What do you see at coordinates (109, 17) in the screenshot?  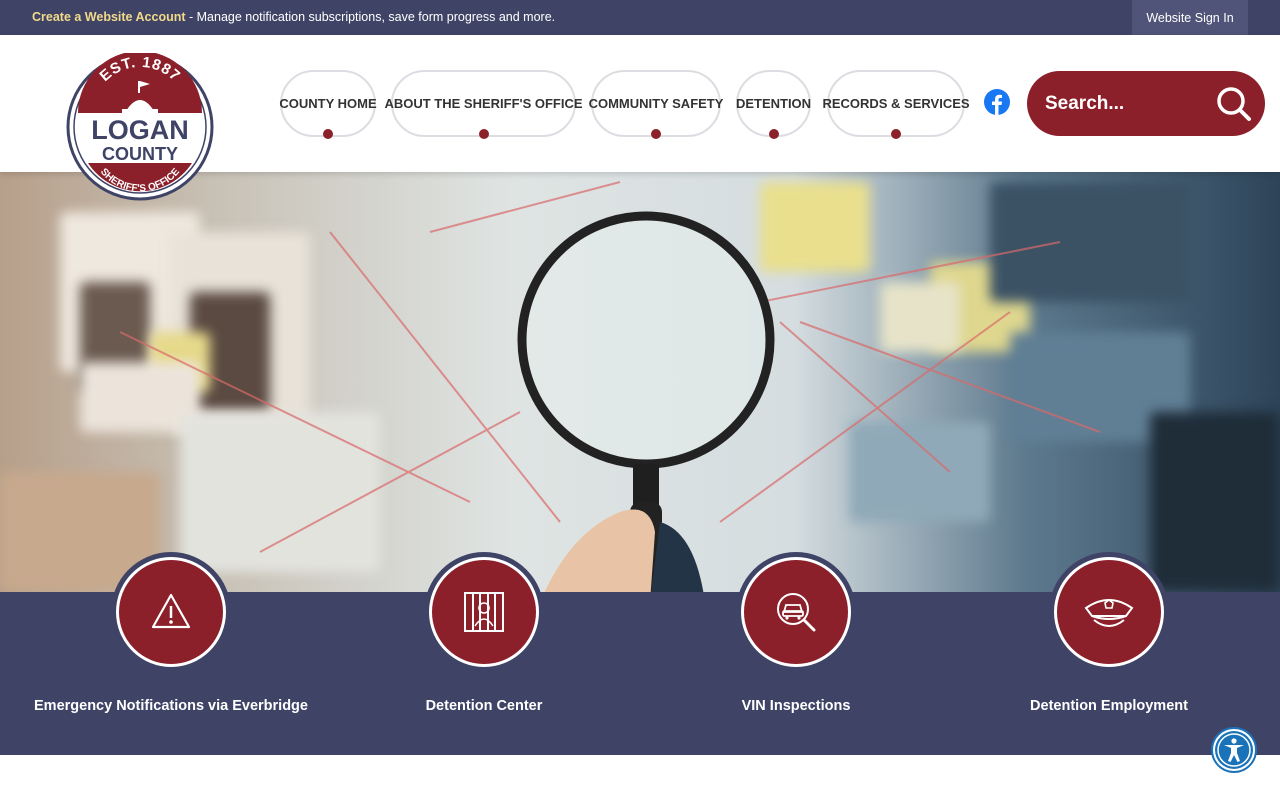 I see `create-account-link: Create a Website Account` at bounding box center [109, 17].